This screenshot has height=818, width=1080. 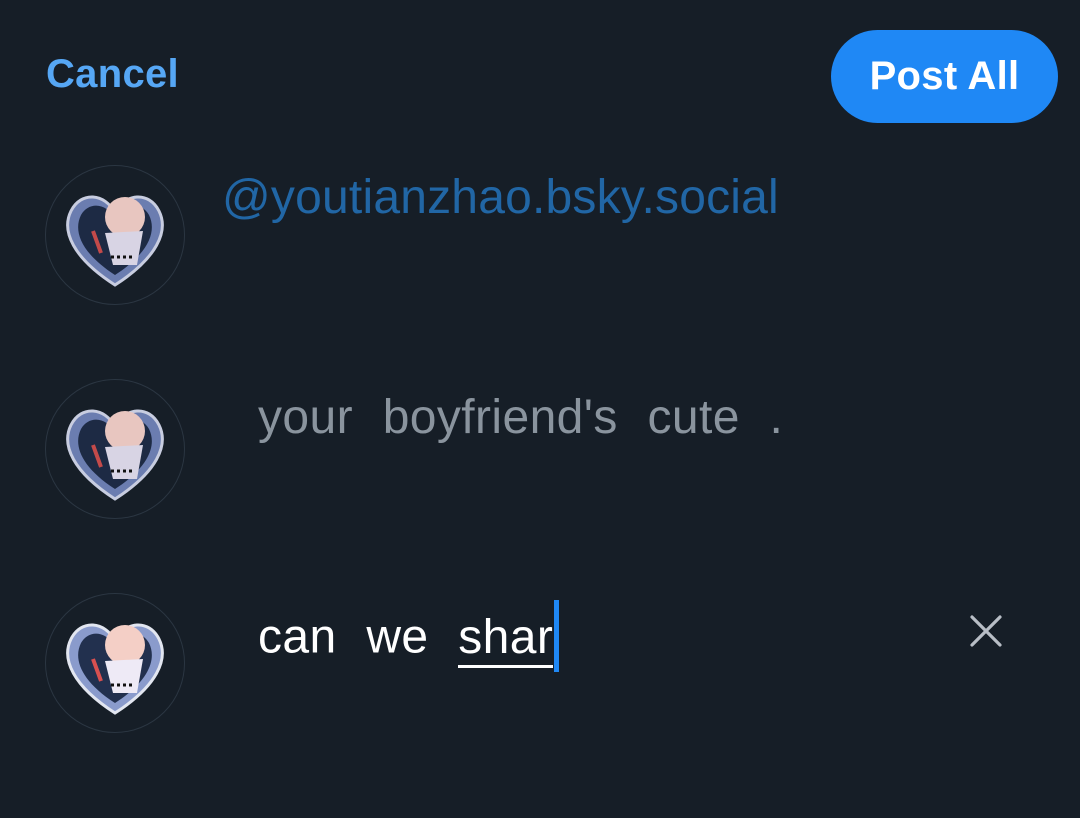 I want to click on close-icon, so click(x=986, y=631).